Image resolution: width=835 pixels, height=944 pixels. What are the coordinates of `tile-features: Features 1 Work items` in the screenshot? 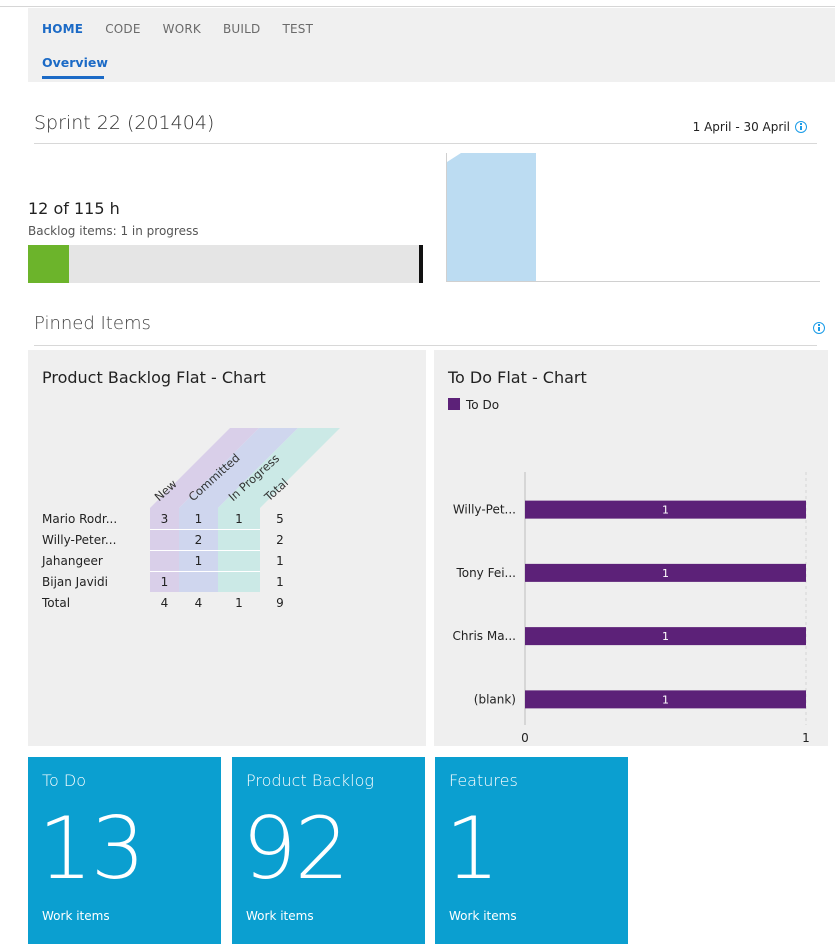 It's located at (531, 850).